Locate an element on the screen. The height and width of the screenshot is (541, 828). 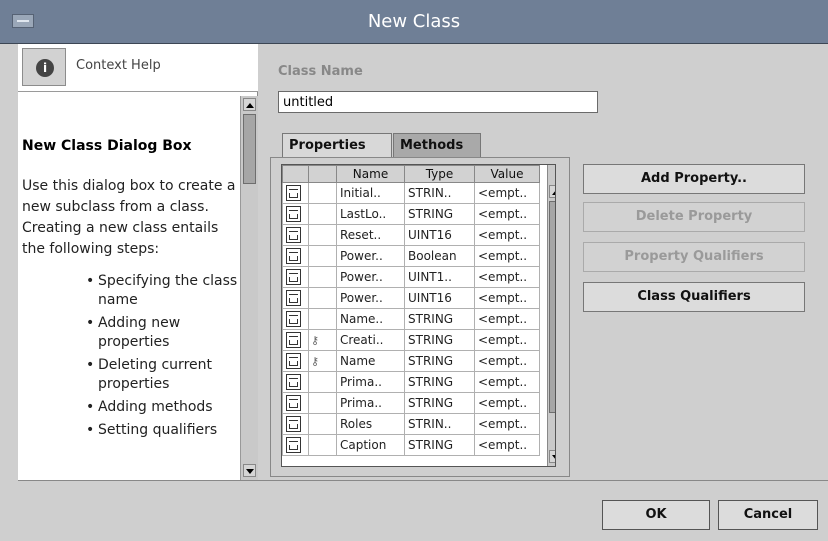
table-row: Reset.. UINT16 <empt.. is located at coordinates (411, 235).